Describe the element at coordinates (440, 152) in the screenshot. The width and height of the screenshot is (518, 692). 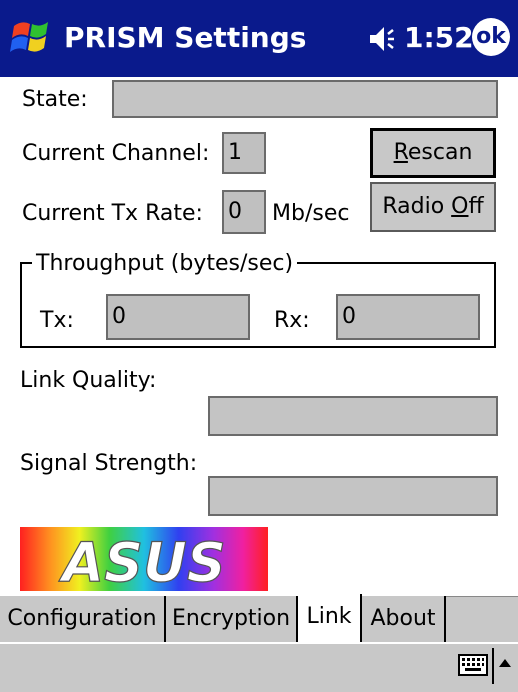
I see `rescan-label: escan` at that location.